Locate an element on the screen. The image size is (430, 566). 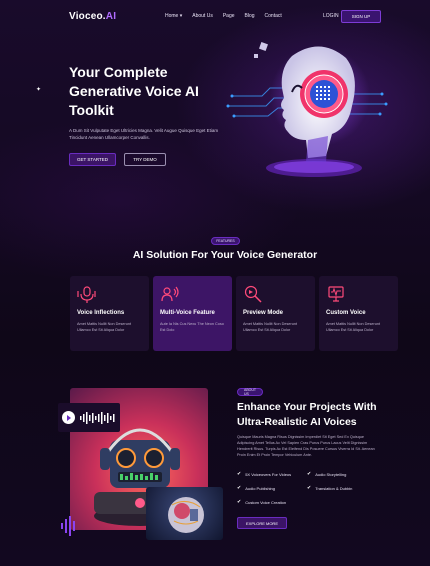
sparkle-icon: ✦ is located at coordinates (39, 90).